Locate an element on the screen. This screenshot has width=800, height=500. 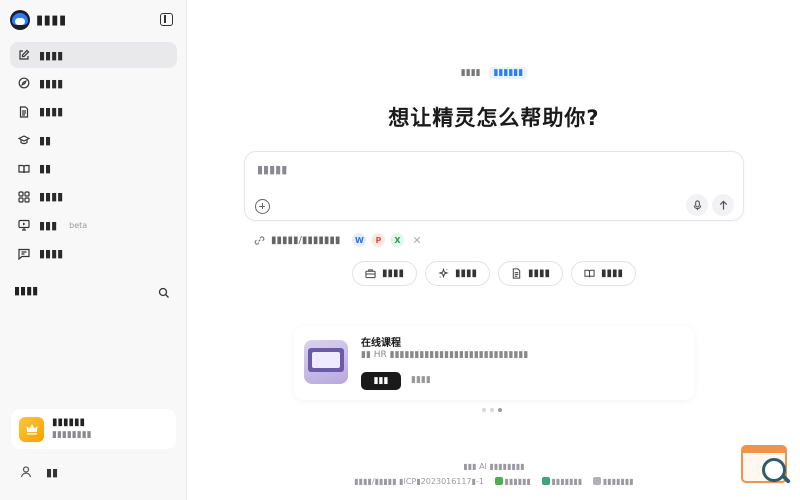
vip-card: ▮▮▮▮▮▮ ▮▮▮▮▮▮▮▮ is located at coordinates (93, 429).